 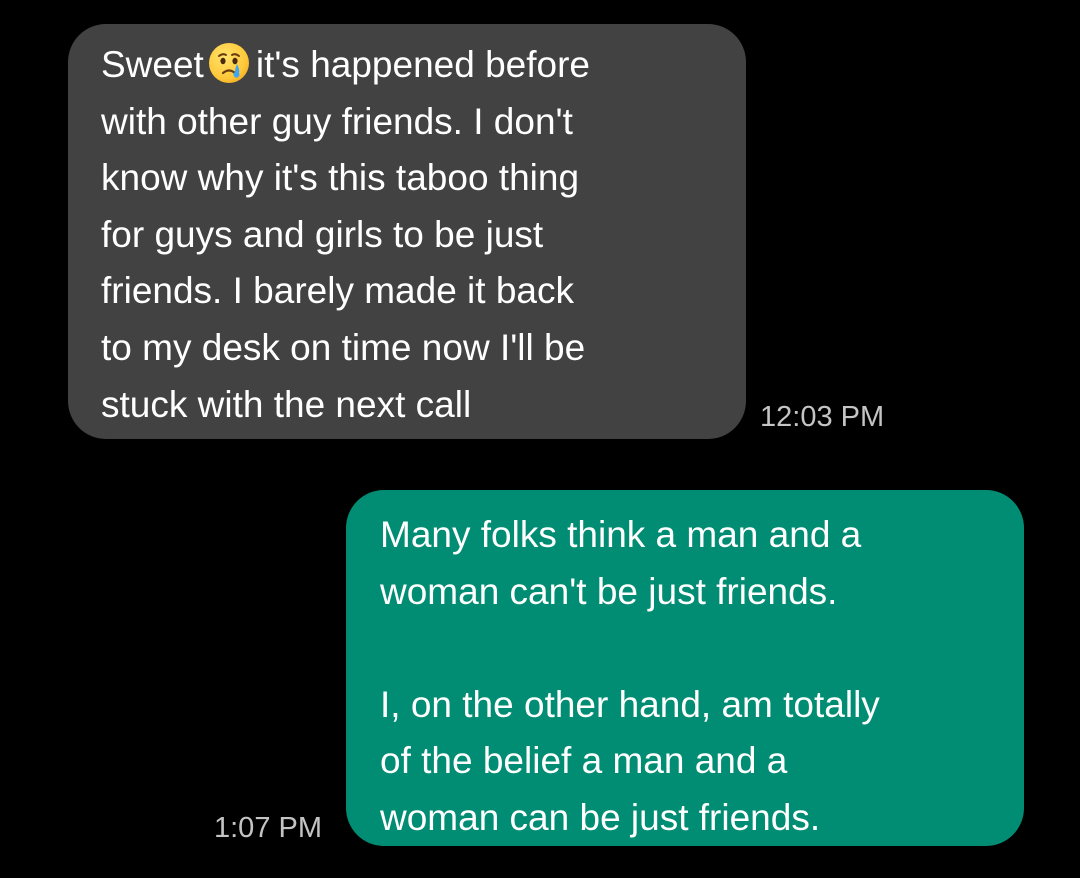 What do you see at coordinates (229, 63) in the screenshot?
I see `crying-face-emoji-icon` at bounding box center [229, 63].